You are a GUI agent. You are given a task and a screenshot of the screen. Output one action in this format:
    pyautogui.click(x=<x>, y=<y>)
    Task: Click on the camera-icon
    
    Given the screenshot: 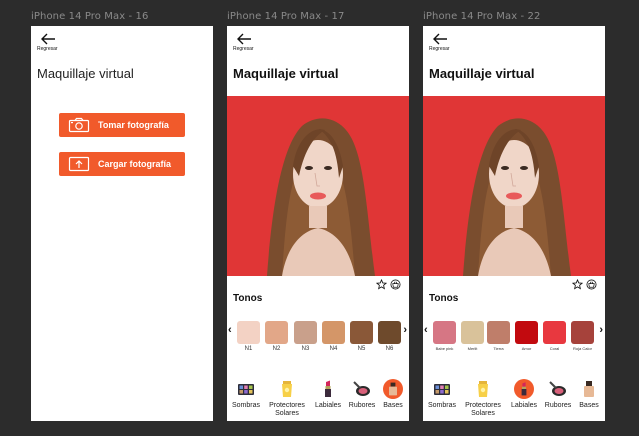 What is the action you would take?
    pyautogui.click(x=79, y=125)
    